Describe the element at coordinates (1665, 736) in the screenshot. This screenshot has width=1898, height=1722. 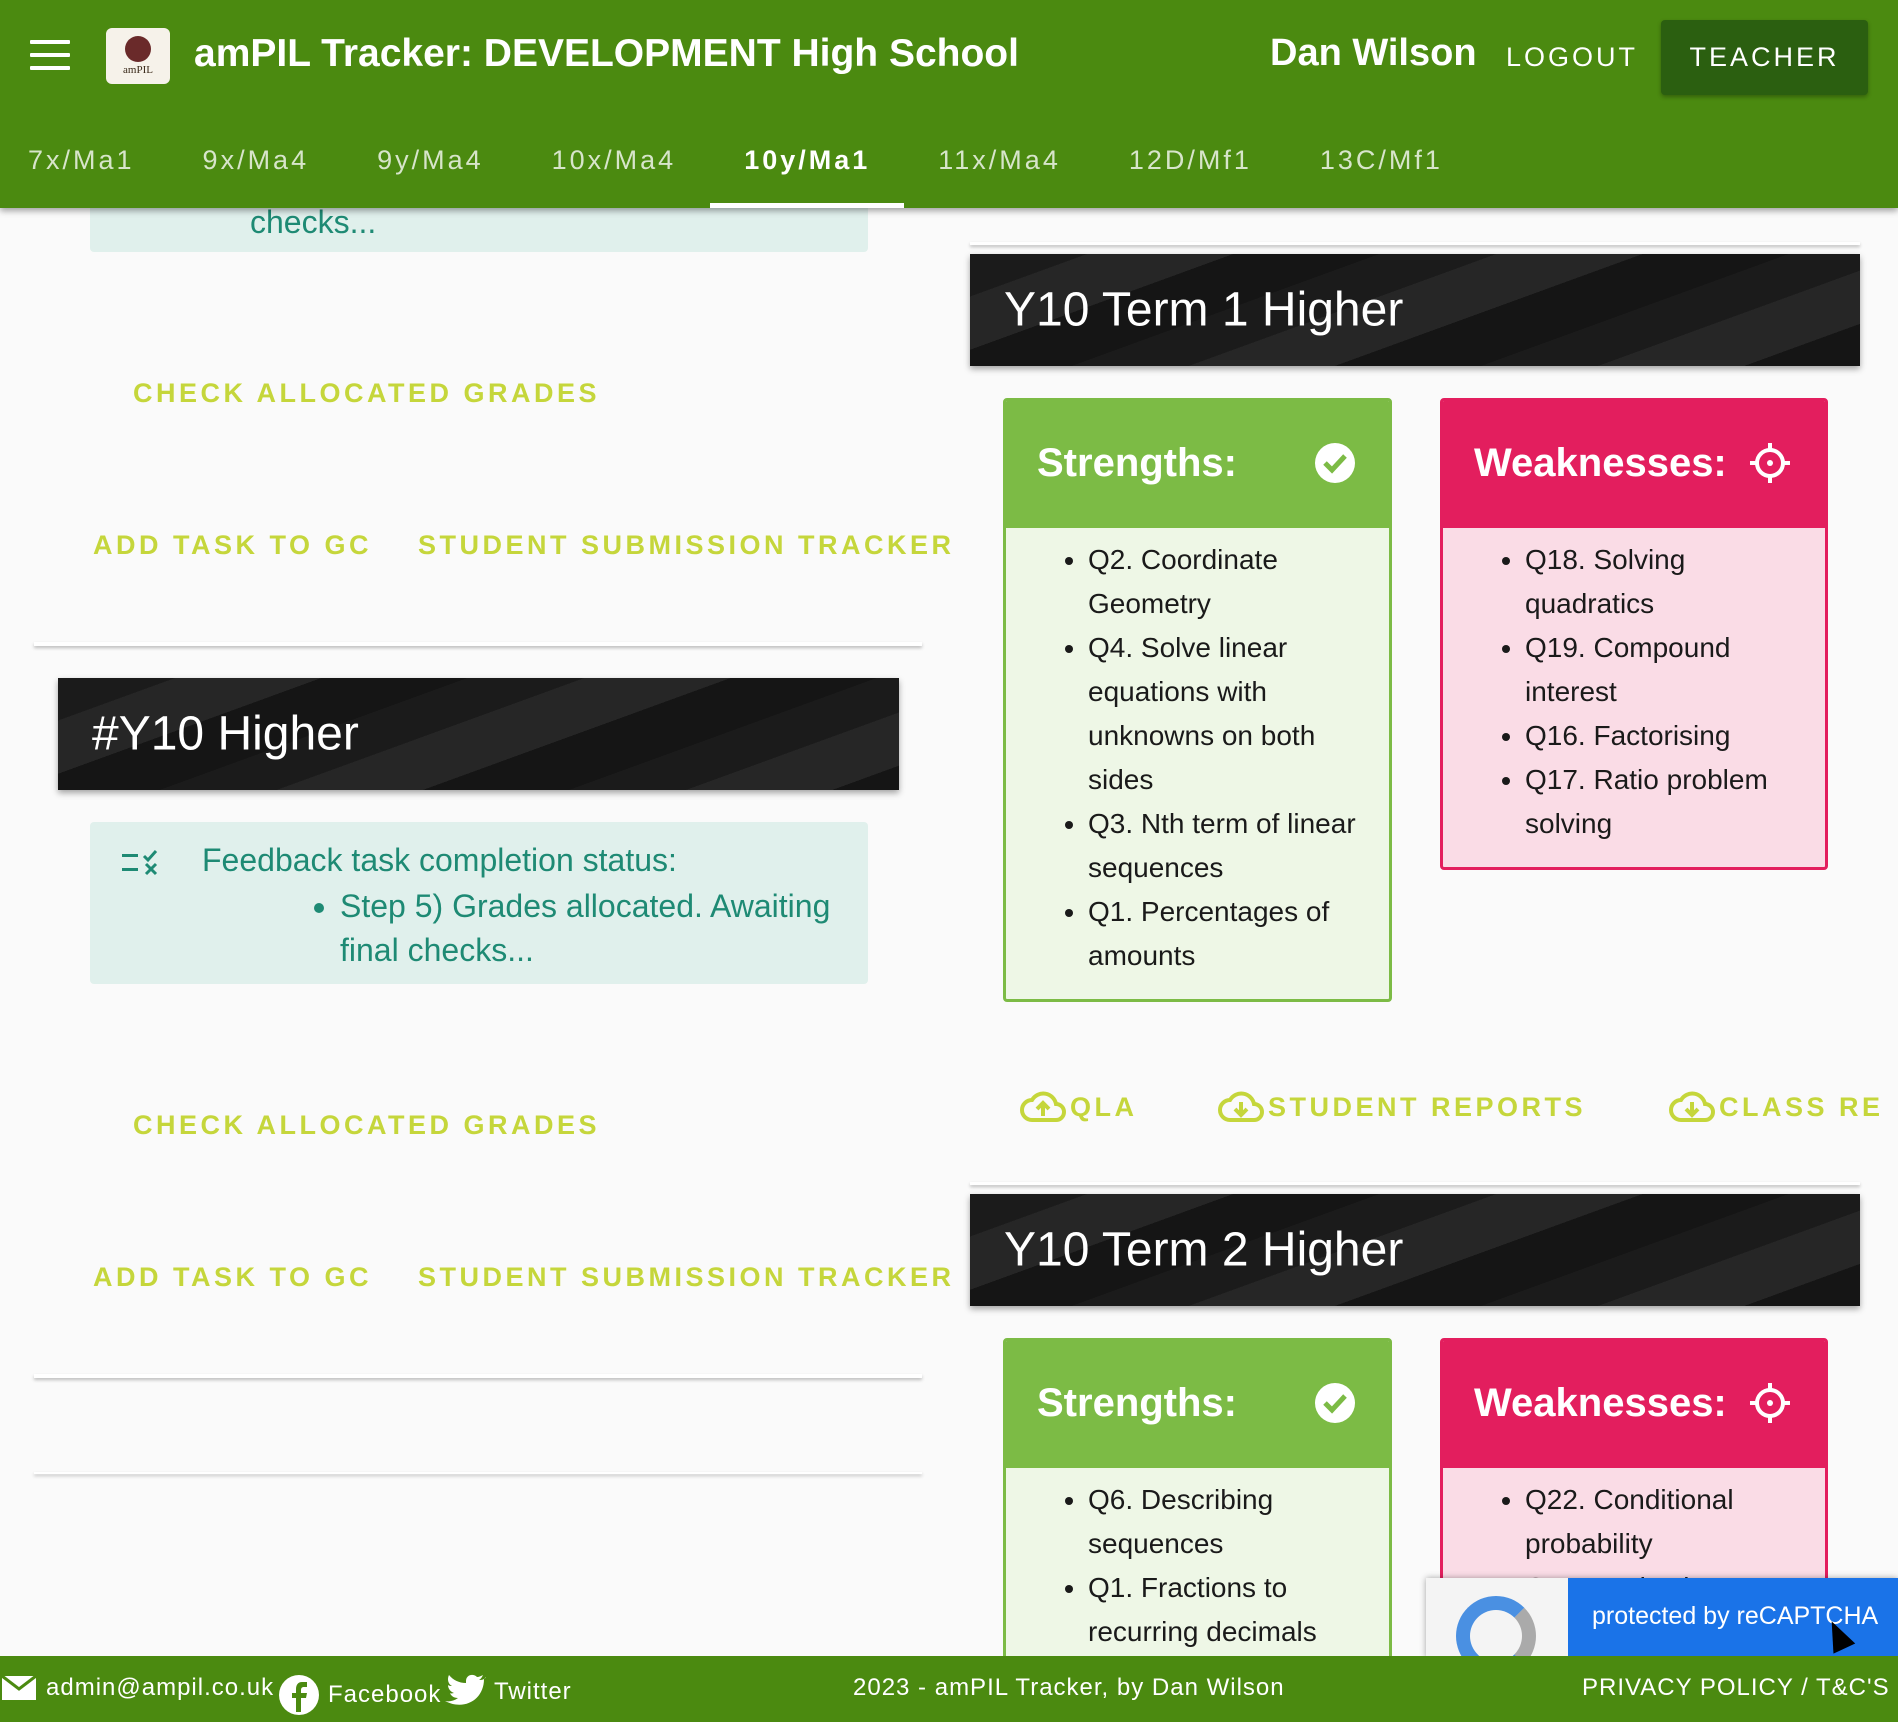
I see `weakness-item: Q16. Factorising` at that location.